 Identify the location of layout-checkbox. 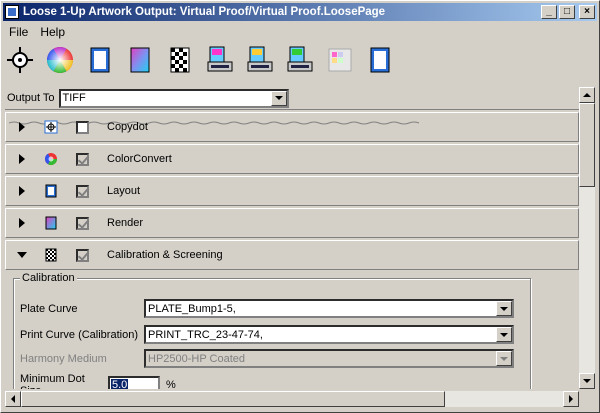
(82, 191).